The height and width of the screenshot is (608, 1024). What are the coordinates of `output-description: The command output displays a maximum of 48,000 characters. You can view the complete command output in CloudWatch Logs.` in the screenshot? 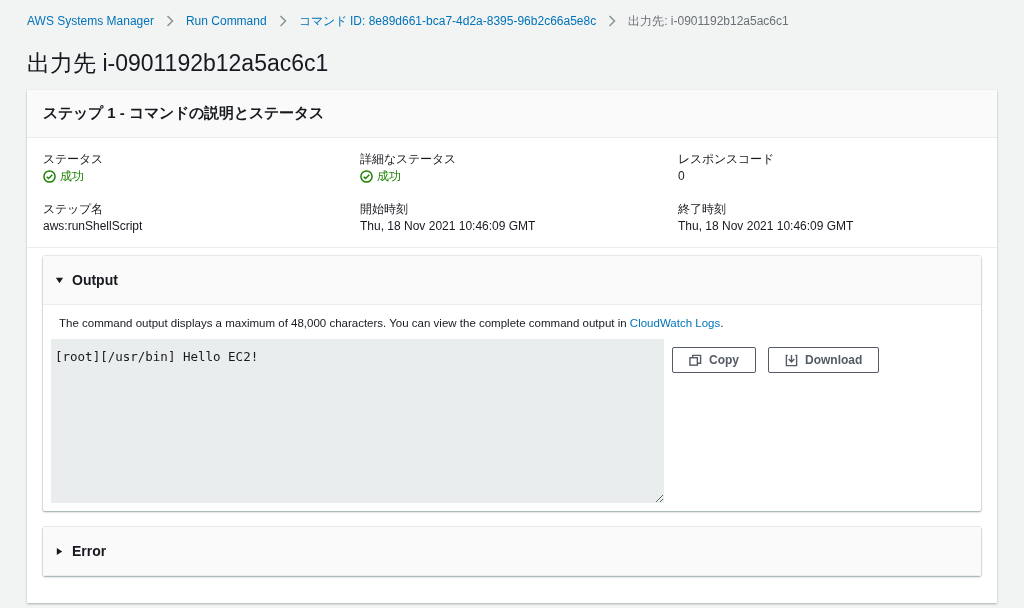 It's located at (392, 323).